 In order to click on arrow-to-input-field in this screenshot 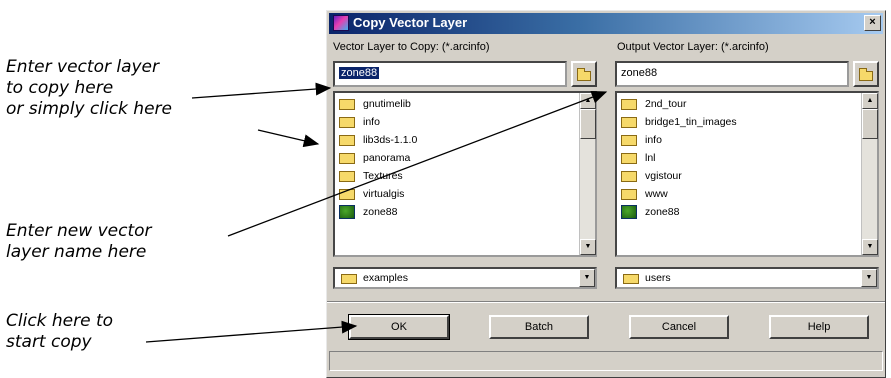, I will do `click(261, 90)`.